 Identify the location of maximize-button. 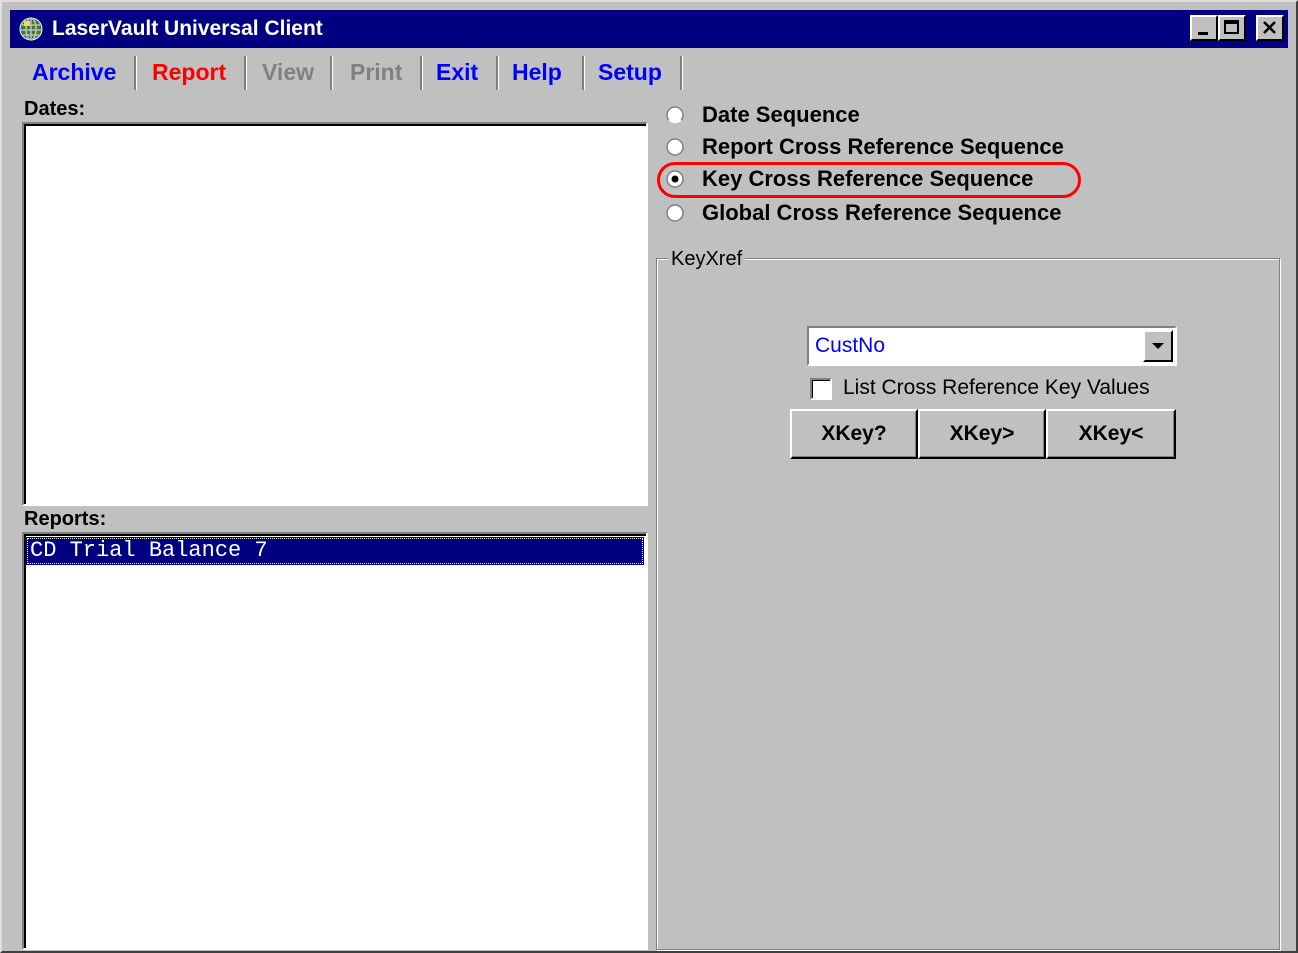
(1232, 28).